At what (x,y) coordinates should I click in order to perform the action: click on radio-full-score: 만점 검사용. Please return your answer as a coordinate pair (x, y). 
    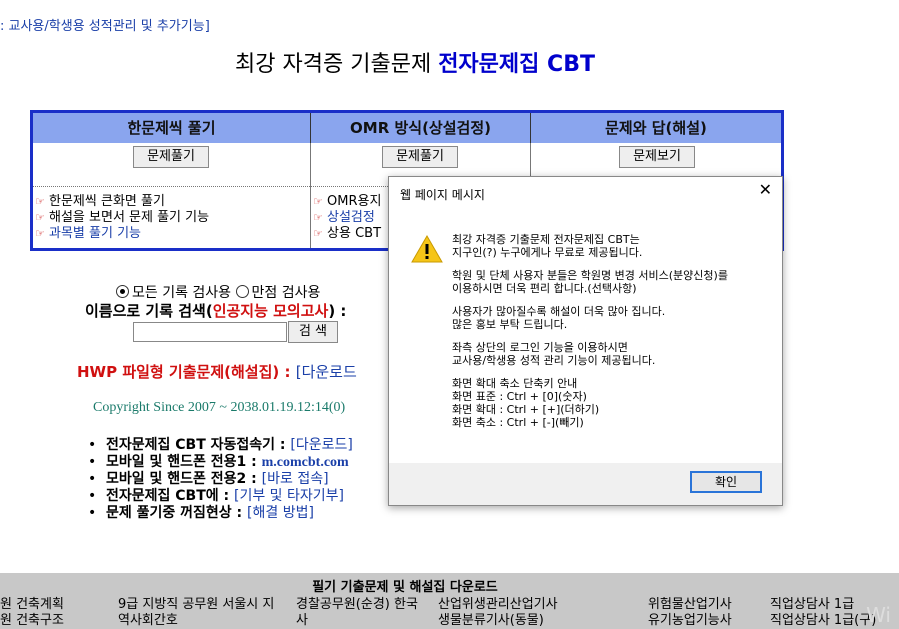
    Looking at the image, I should click on (277, 293).